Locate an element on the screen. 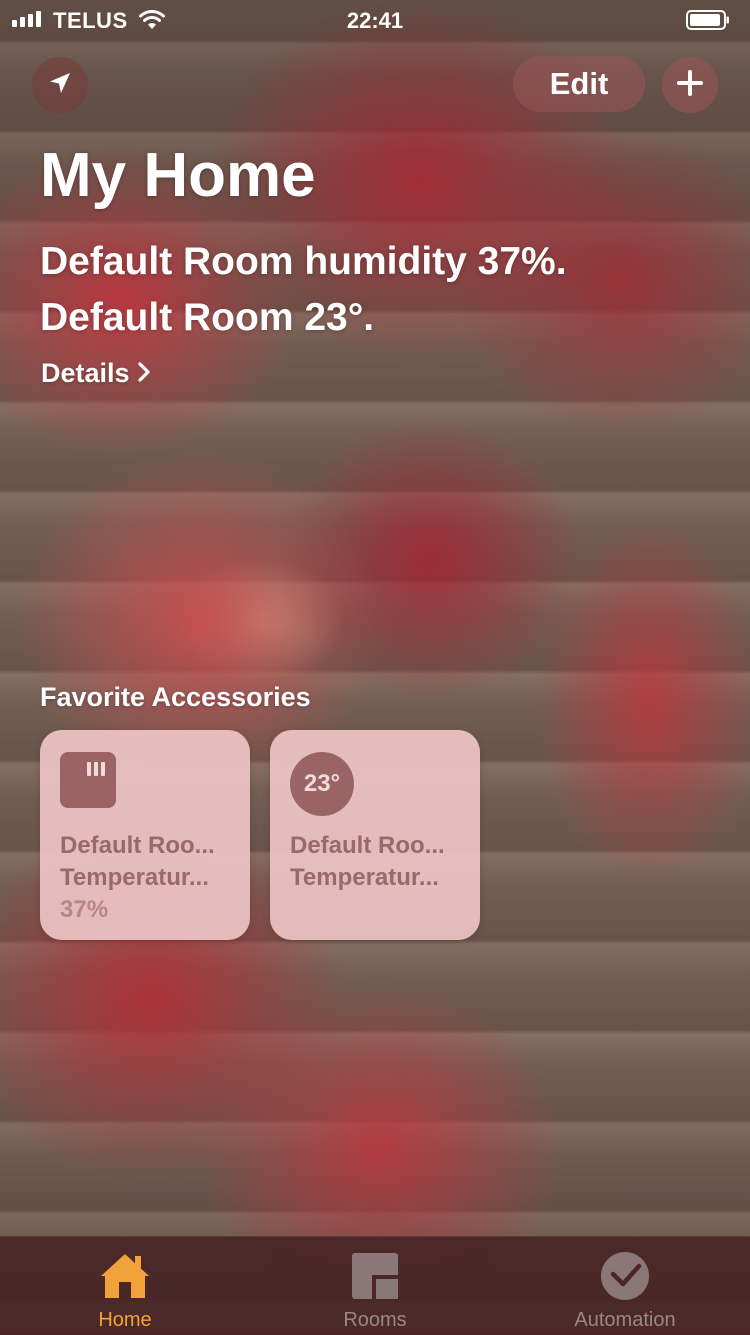 The width and height of the screenshot is (750, 1335). page-title: My Home is located at coordinates (178, 175).